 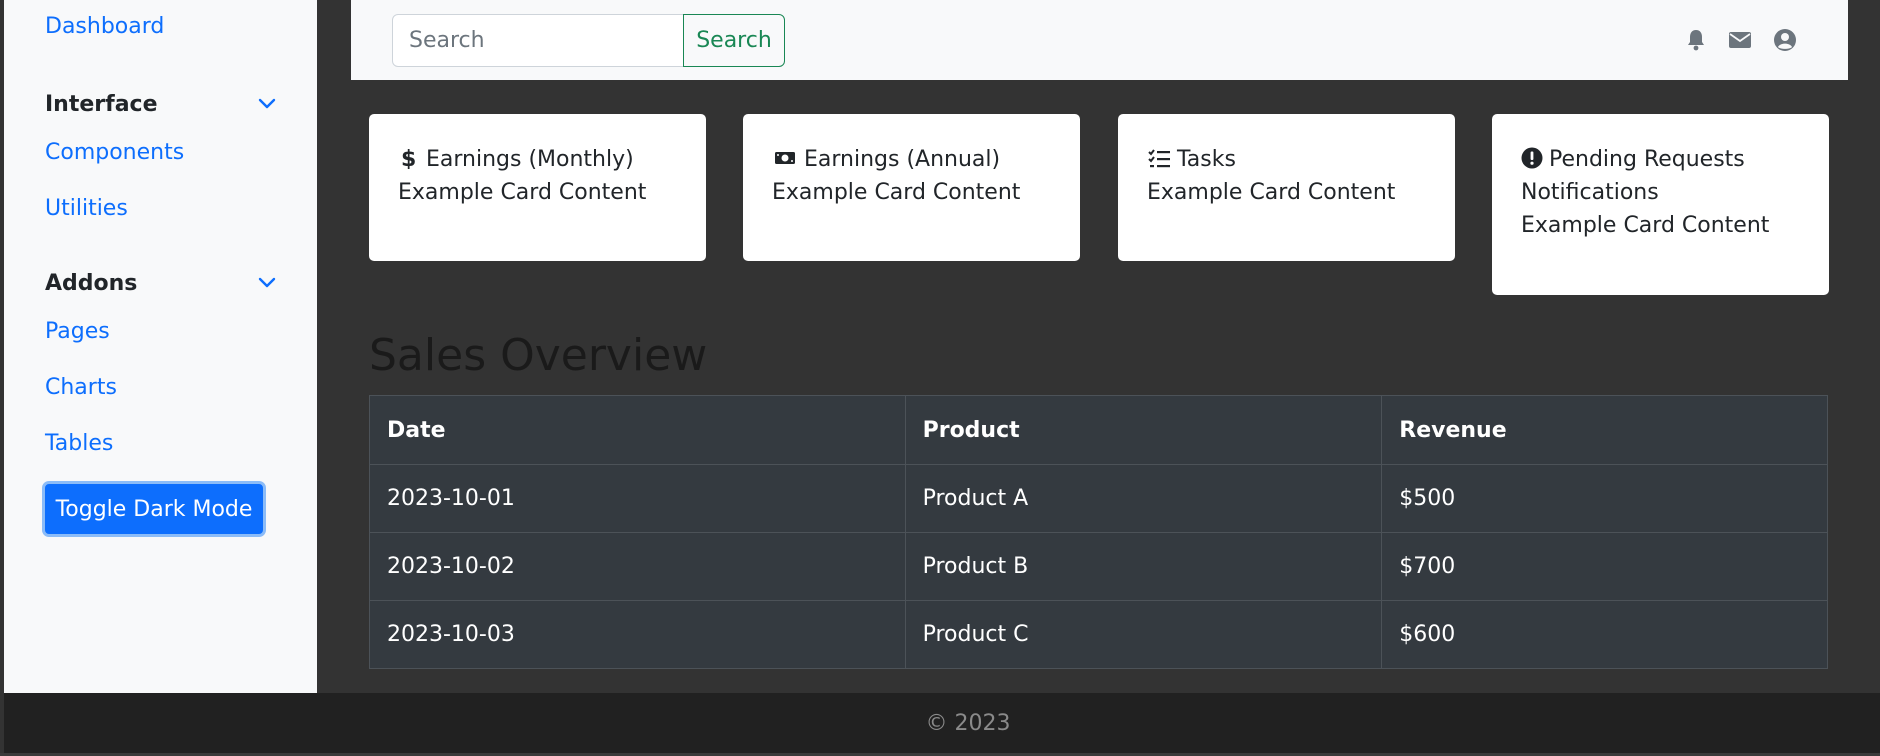 I want to click on exclamation-circle-icon, so click(x=1532, y=158).